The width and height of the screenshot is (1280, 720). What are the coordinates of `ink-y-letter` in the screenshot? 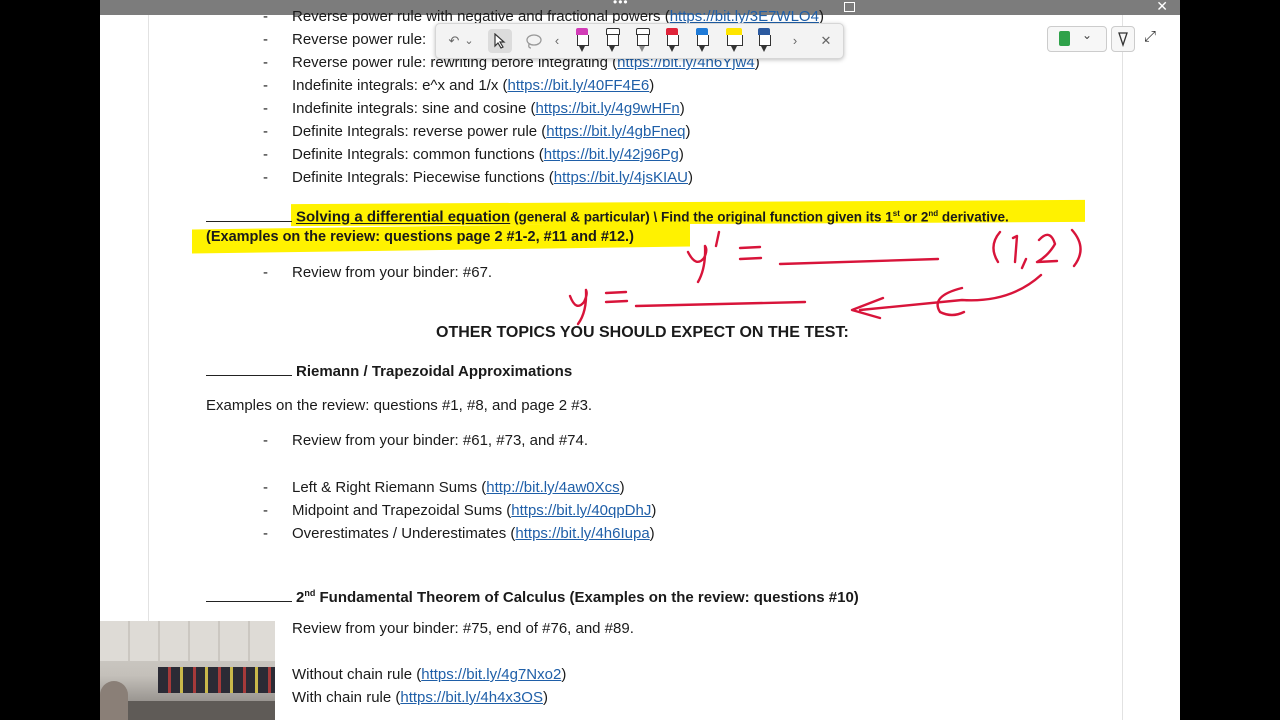 It's located at (578, 307).